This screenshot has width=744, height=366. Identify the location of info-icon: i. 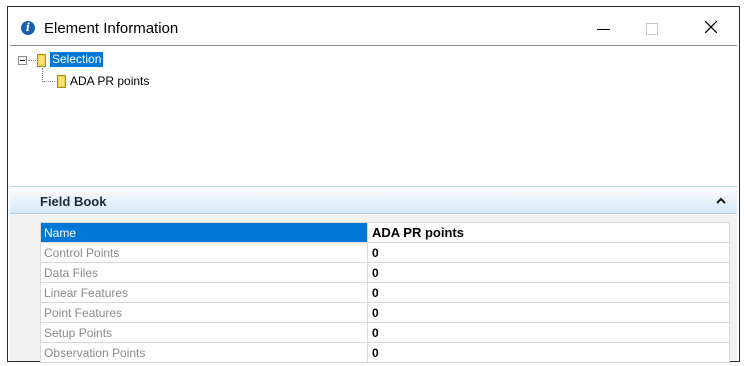
(28, 28).